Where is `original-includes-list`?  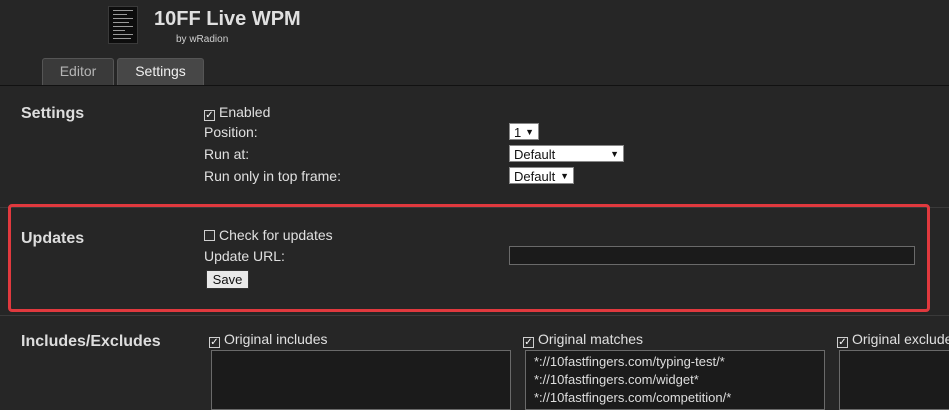 original-includes-list is located at coordinates (361, 380).